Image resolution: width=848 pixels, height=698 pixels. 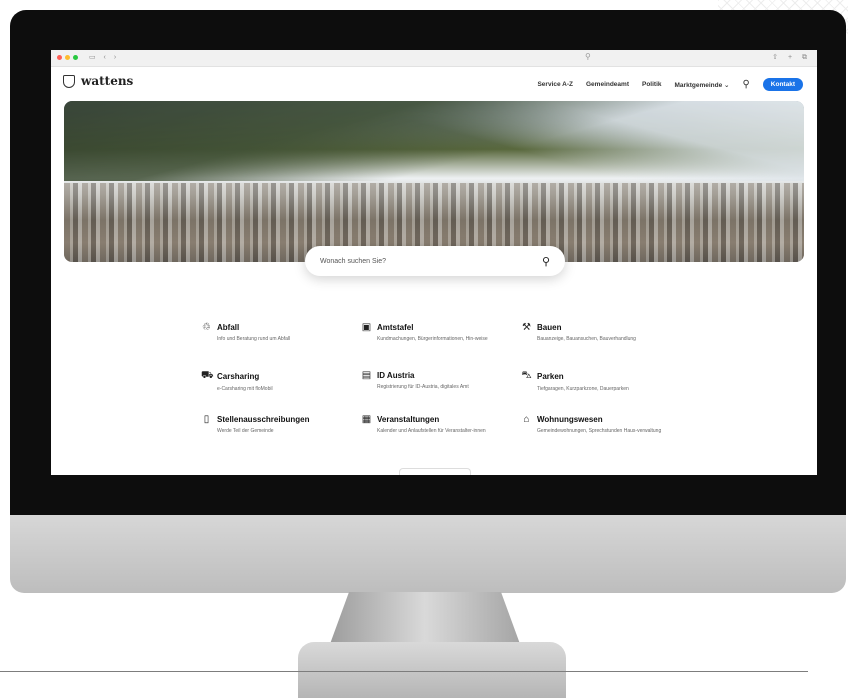 What do you see at coordinates (75, 57) in the screenshot?
I see `maximize-dot` at bounding box center [75, 57].